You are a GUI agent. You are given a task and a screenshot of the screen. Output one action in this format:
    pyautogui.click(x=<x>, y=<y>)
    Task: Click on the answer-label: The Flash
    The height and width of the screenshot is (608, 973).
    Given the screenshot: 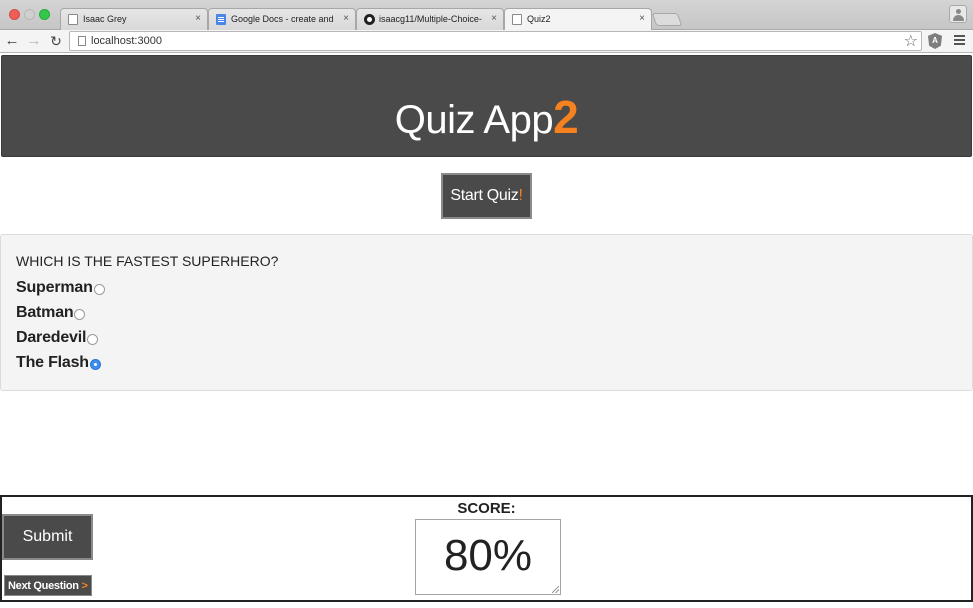 What is the action you would take?
    pyautogui.click(x=52, y=362)
    